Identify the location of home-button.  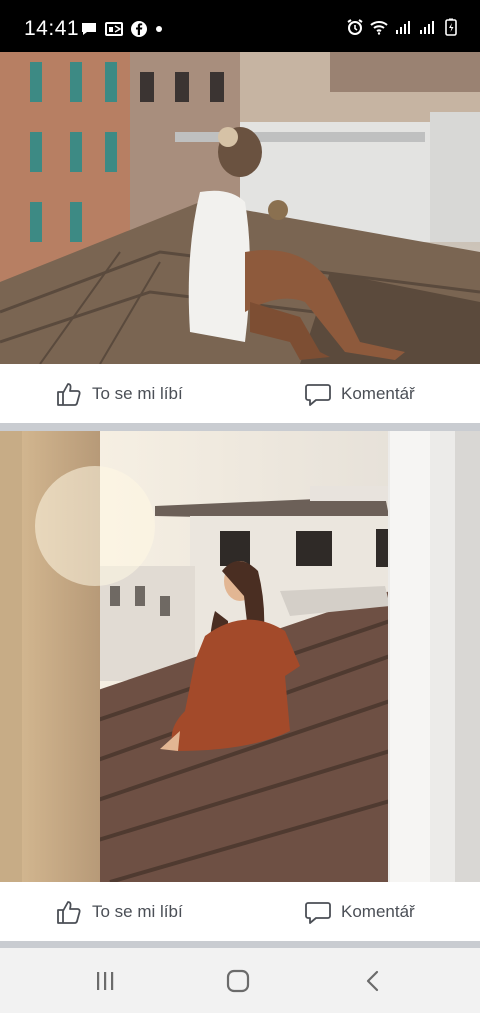
(238, 981).